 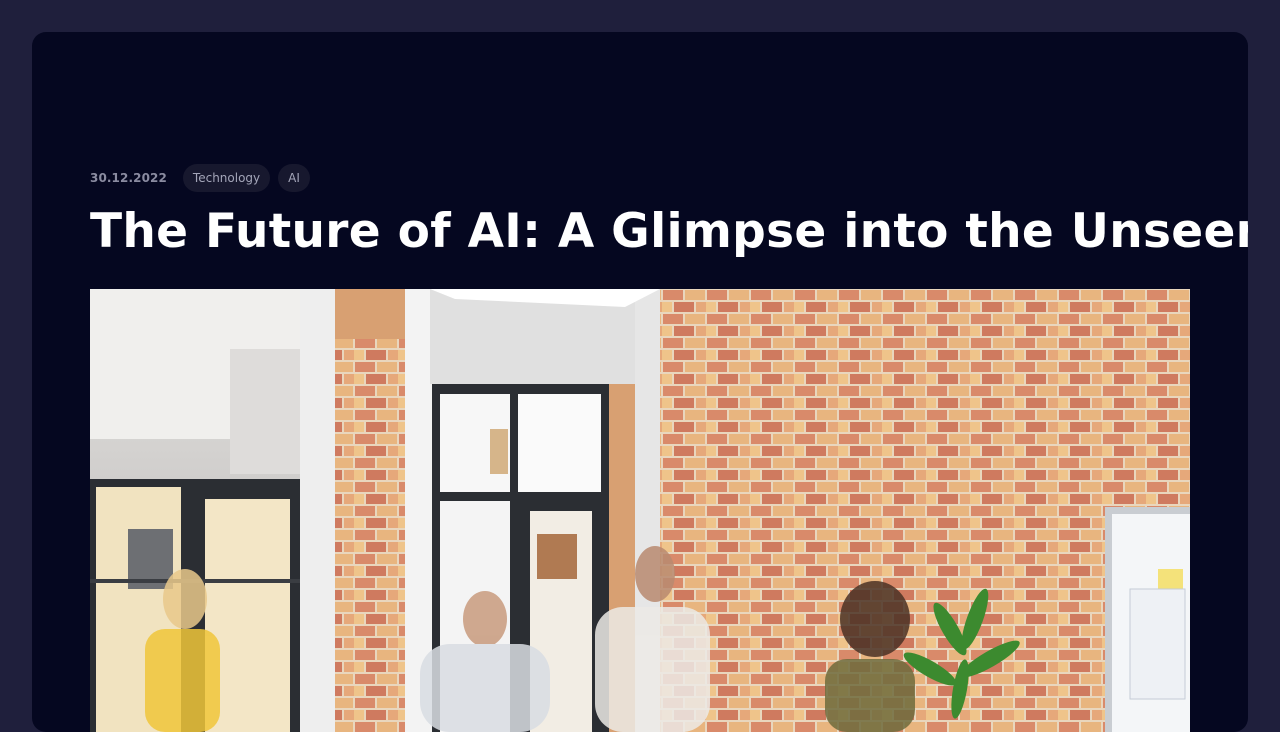 What do you see at coordinates (128, 178) in the screenshot?
I see `article-date: 30.12.2022` at bounding box center [128, 178].